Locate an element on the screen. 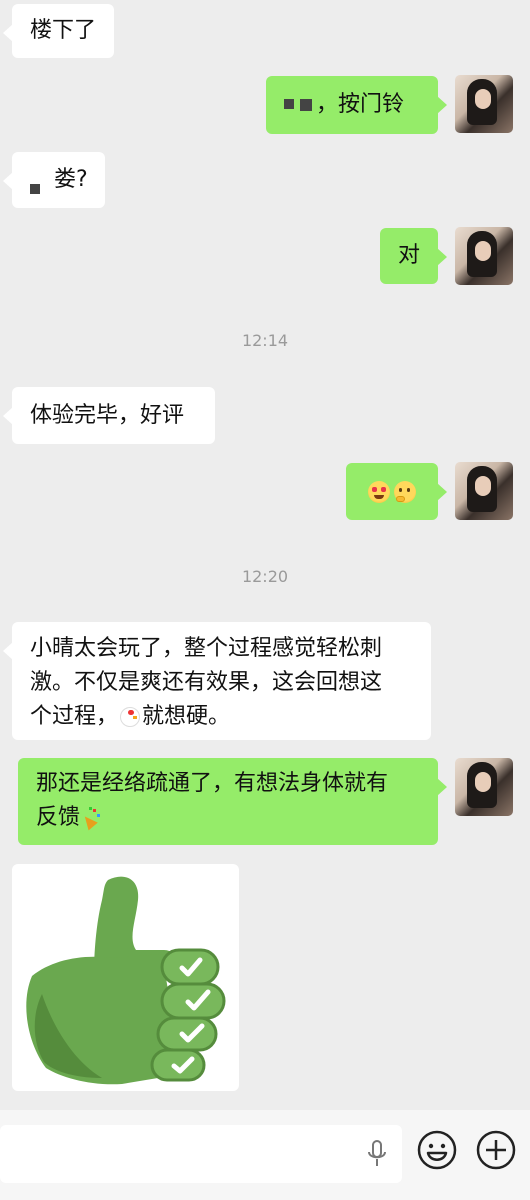 Image resolution: width=530 pixels, height=1200 pixels. chicken-emoji is located at coordinates (130, 717).